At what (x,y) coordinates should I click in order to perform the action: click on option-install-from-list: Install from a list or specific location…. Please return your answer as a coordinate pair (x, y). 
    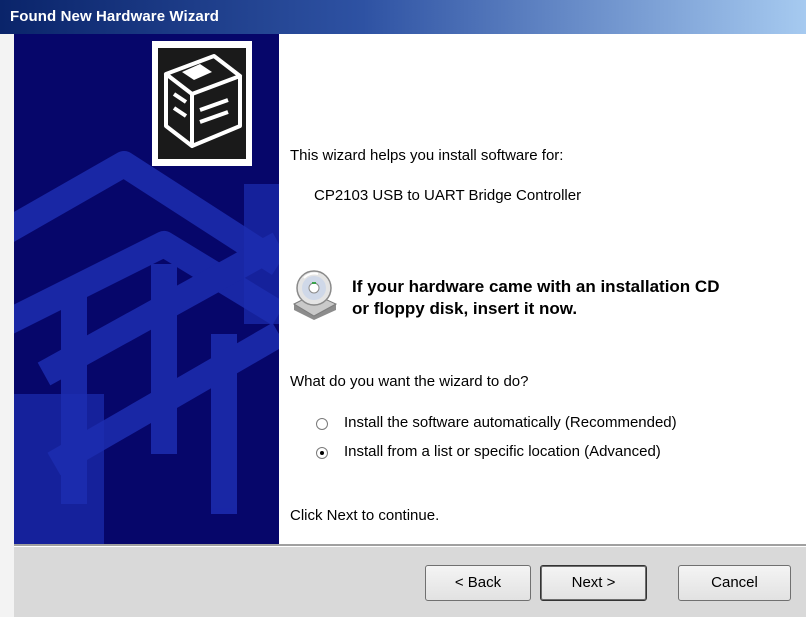
    Looking at the image, I should click on (526, 454).